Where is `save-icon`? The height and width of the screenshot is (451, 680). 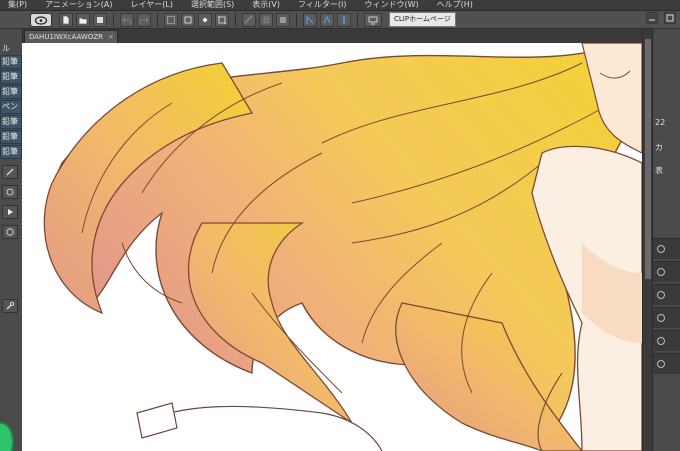
save-icon is located at coordinates (100, 19).